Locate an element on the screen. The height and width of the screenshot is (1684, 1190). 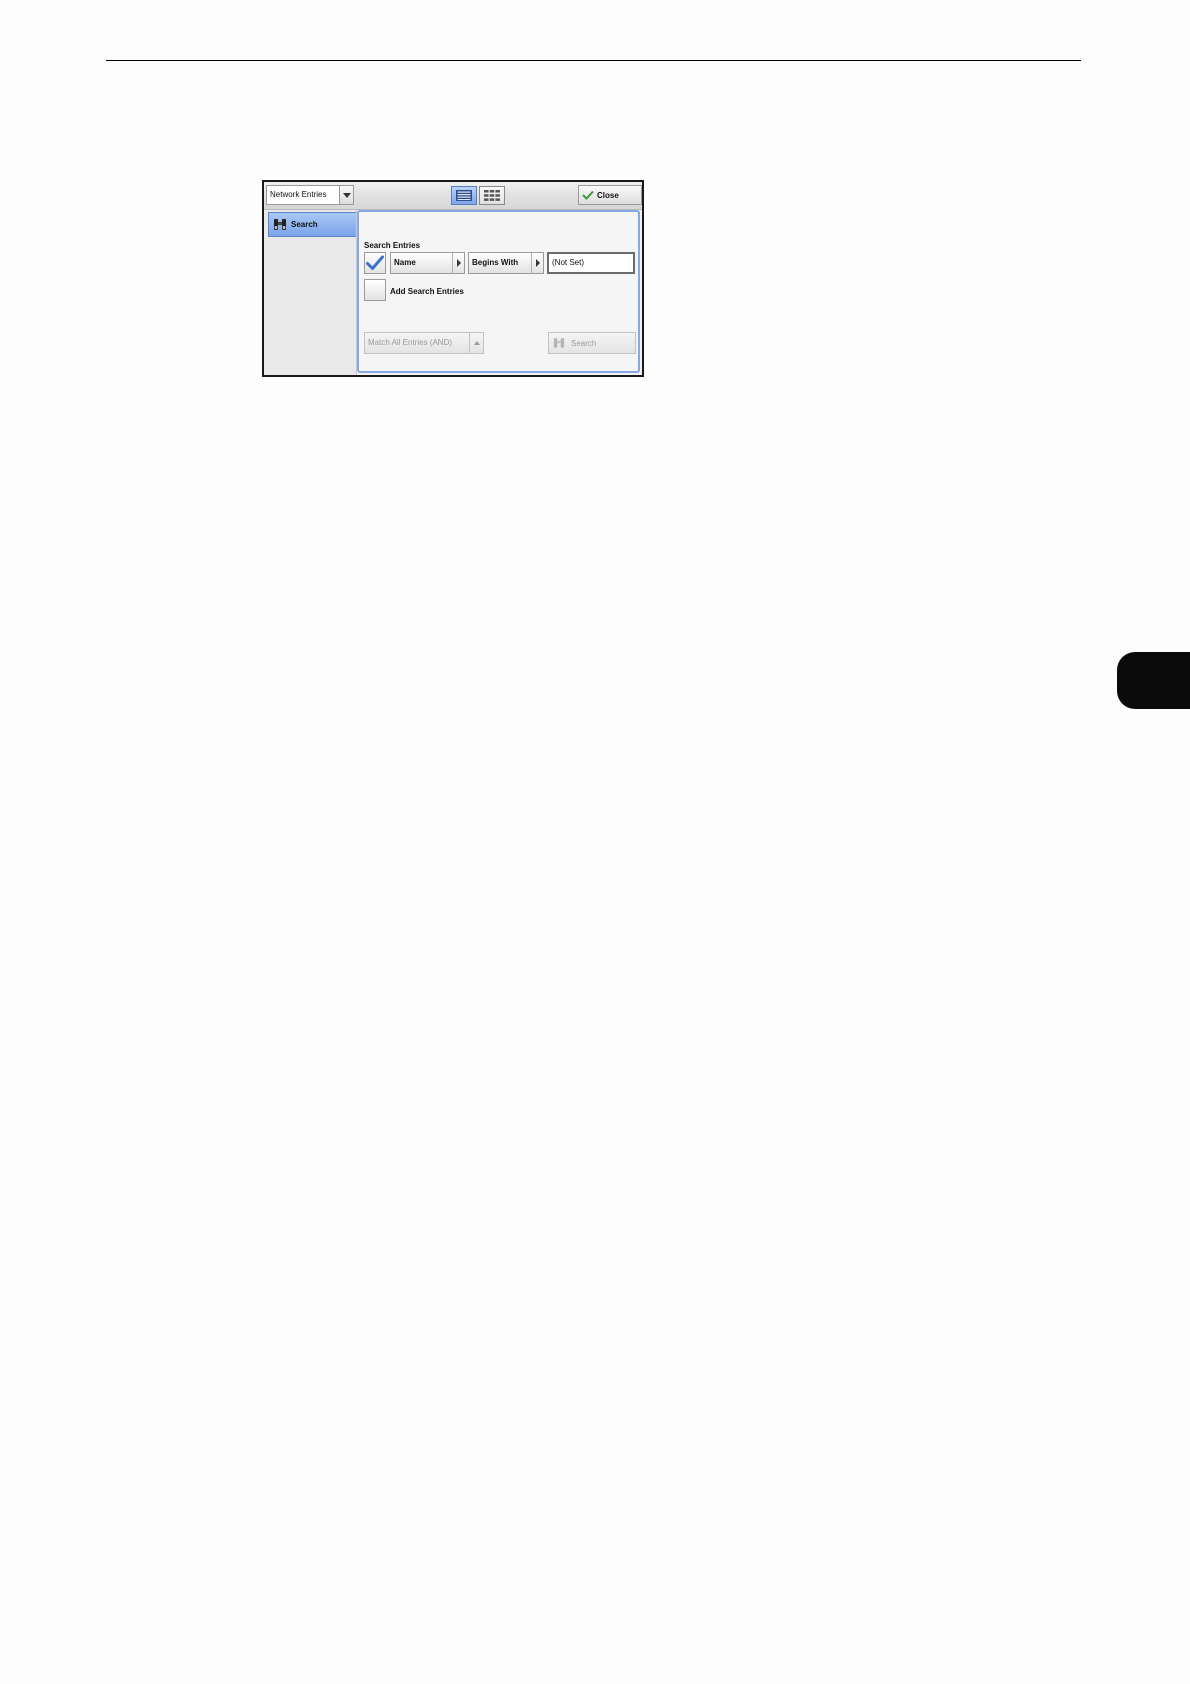
list-view-button is located at coordinates (464, 195).